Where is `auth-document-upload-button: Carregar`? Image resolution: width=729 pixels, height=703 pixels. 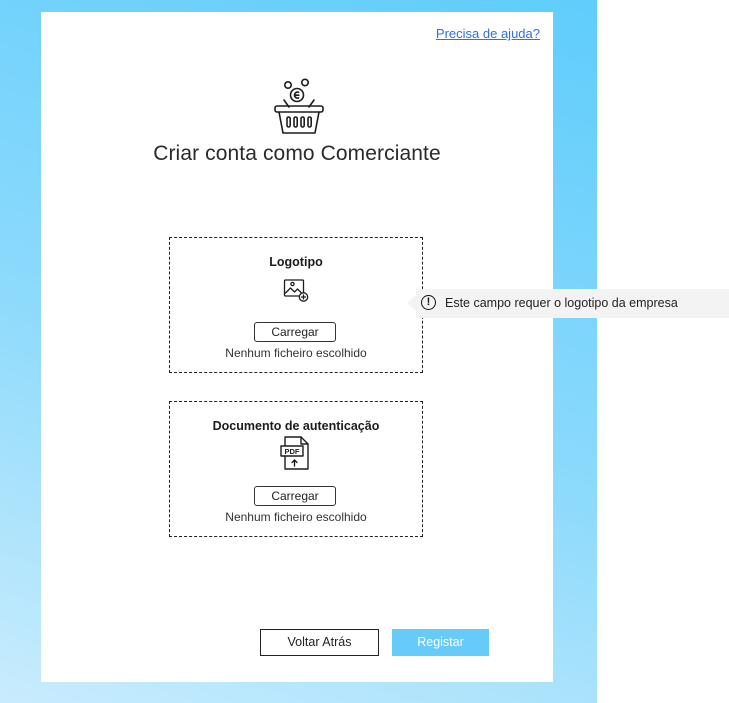 auth-document-upload-button: Carregar is located at coordinates (295, 496).